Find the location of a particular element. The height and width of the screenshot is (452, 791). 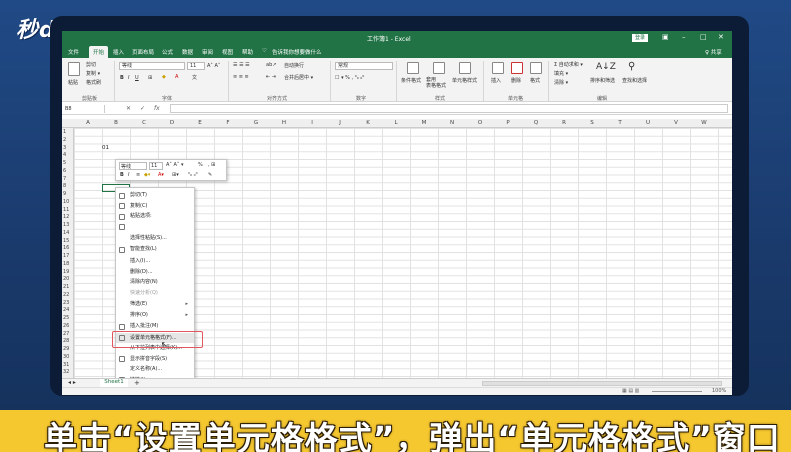

column-header-l: L is located at coordinates (396, 123).